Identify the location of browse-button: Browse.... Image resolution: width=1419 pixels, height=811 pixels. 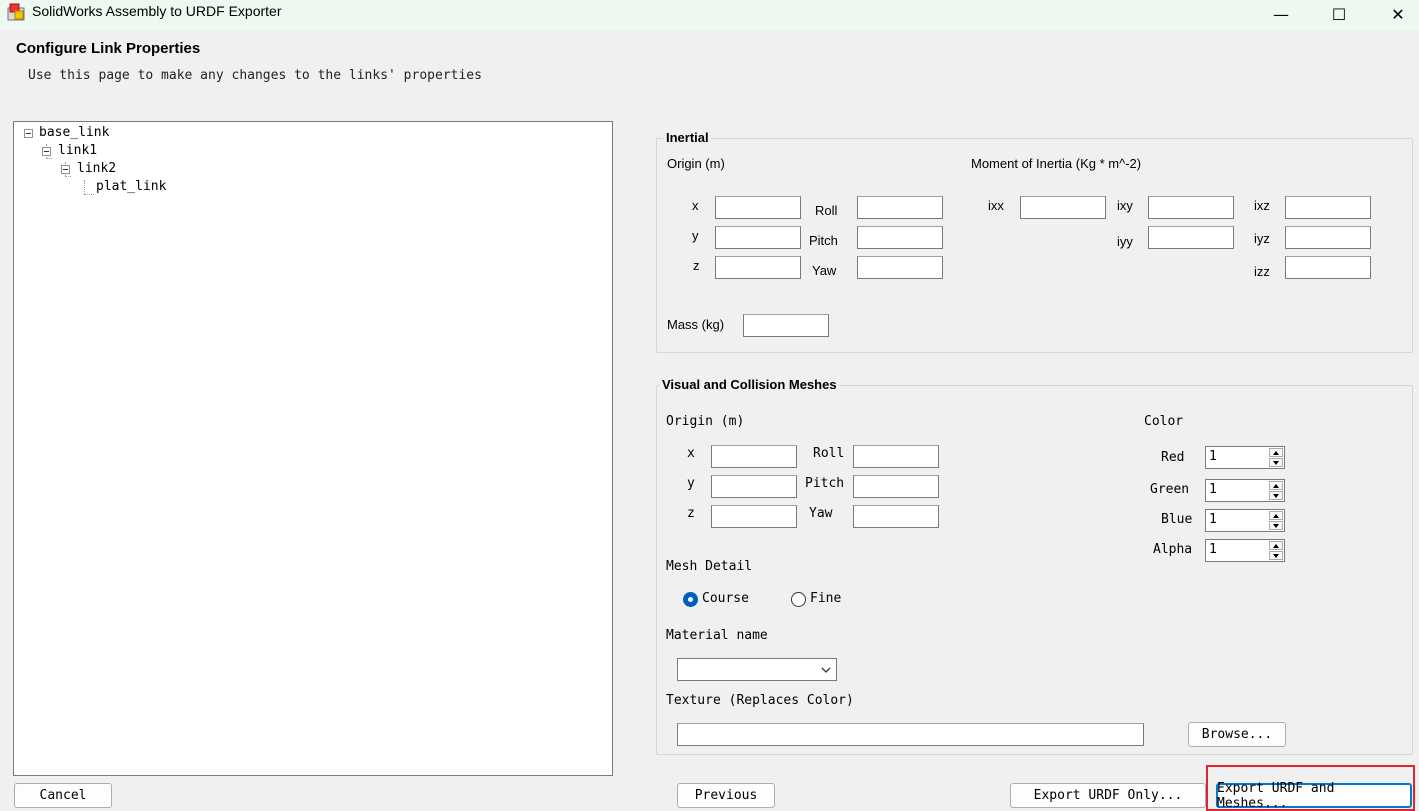
(1237, 734).